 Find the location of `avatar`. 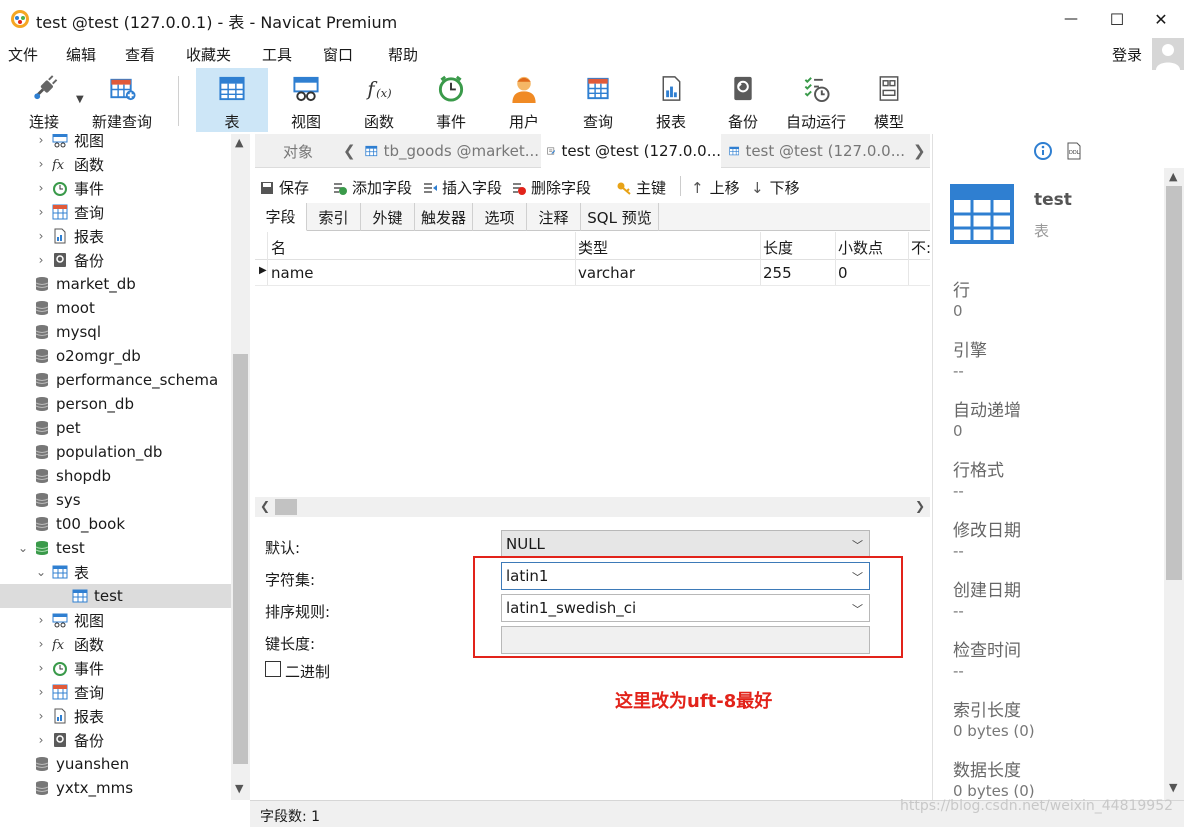

avatar is located at coordinates (1168, 54).